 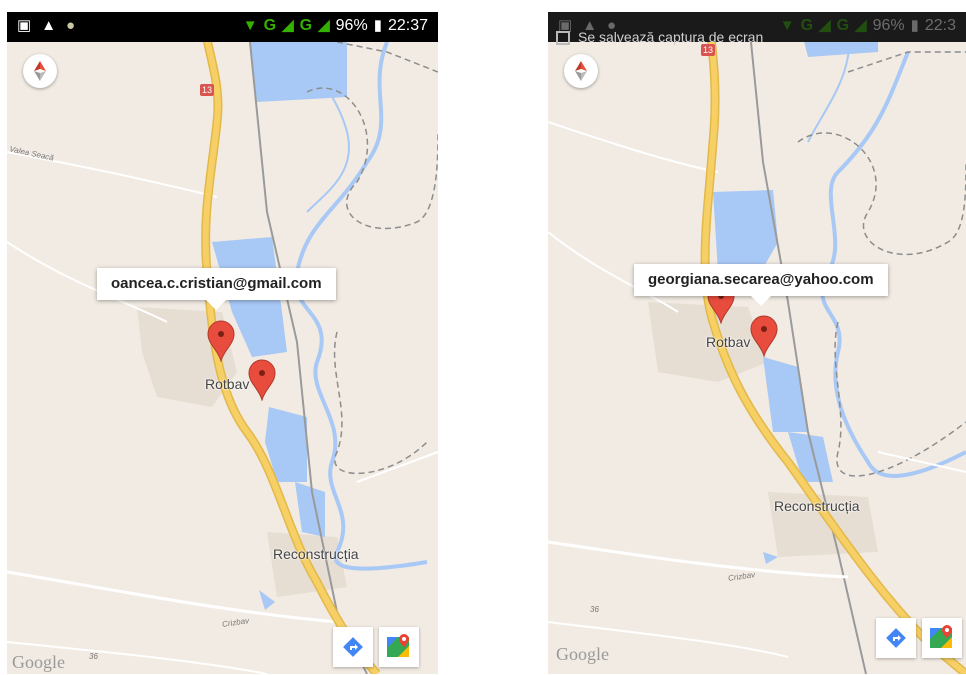 I want to click on network-type-2: G, so click(x=306, y=25).